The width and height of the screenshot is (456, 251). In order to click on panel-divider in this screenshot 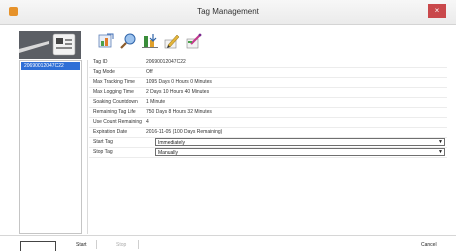, I will do `click(87, 147)`.